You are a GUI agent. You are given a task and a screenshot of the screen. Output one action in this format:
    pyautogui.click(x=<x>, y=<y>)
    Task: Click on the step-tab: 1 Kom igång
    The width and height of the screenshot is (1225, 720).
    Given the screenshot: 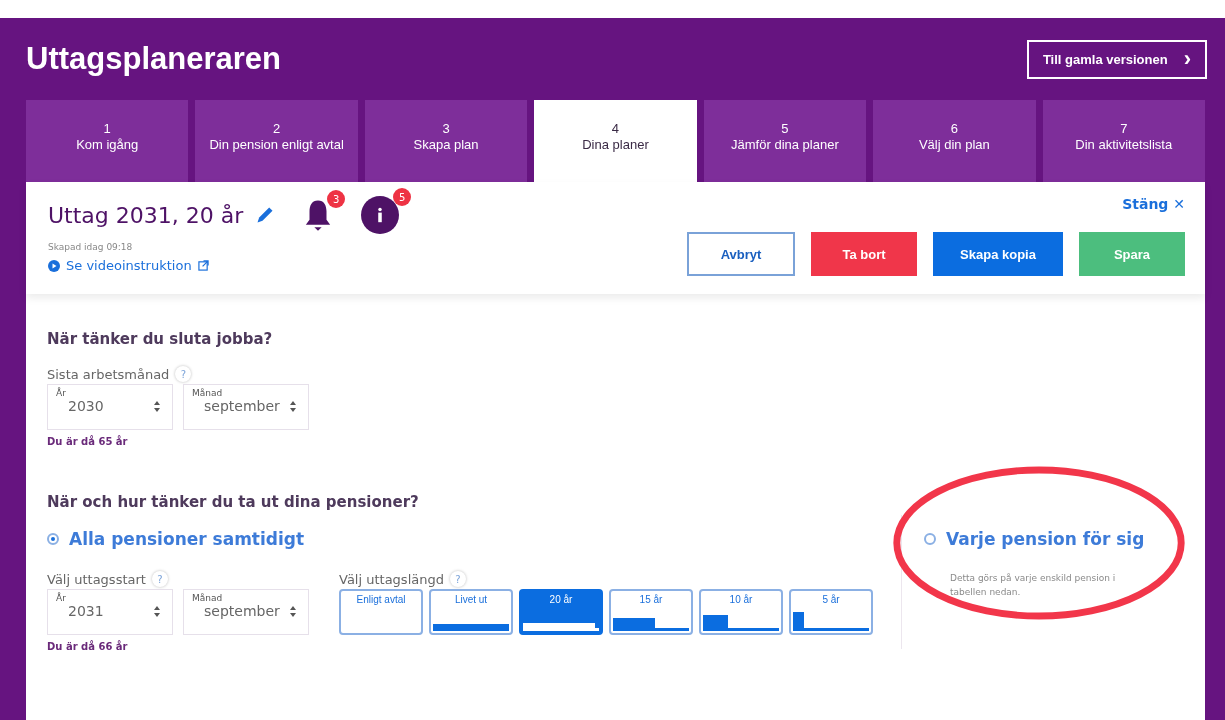 What is the action you would take?
    pyautogui.click(x=107, y=141)
    